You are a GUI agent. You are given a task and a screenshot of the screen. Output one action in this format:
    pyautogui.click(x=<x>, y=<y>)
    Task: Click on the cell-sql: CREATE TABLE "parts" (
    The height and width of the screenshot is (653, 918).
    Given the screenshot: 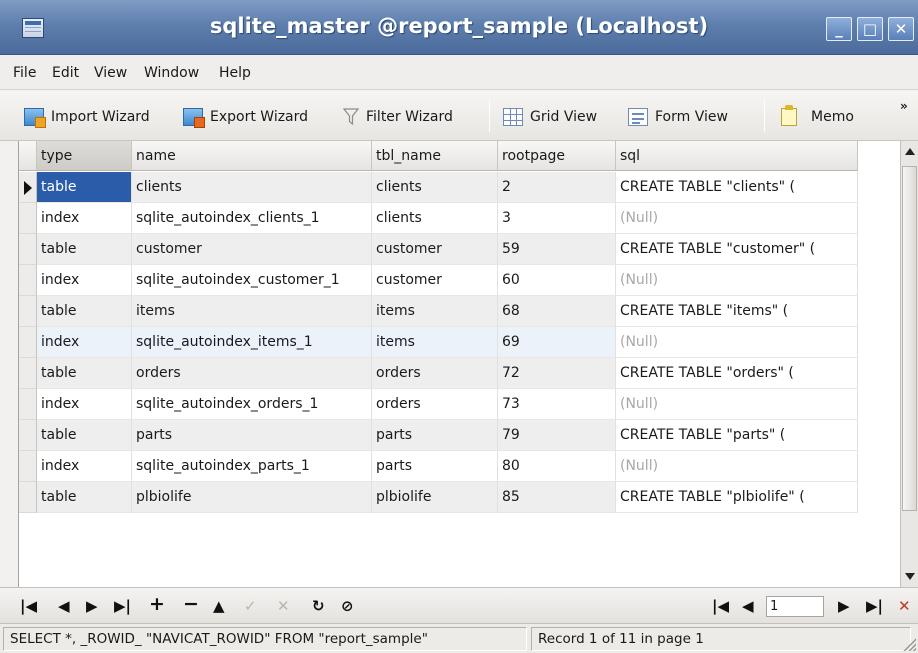 What is the action you would take?
    pyautogui.click(x=737, y=435)
    